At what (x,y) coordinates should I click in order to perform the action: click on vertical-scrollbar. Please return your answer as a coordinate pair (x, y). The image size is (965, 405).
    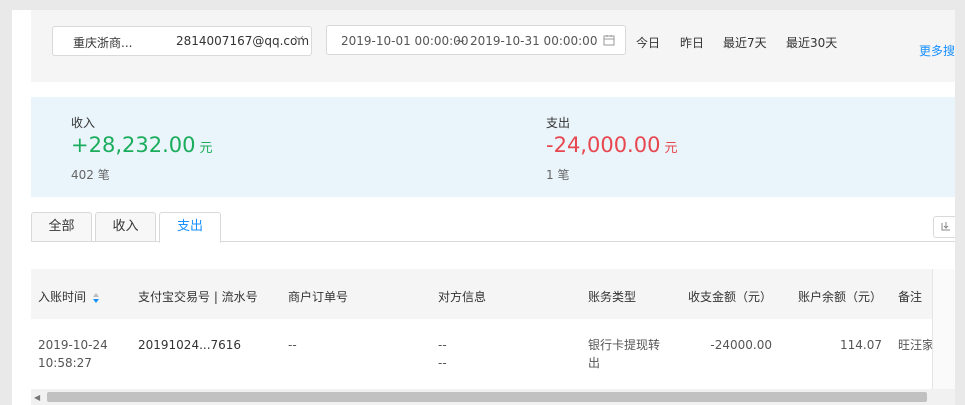
    Looking at the image, I should click on (943, 329).